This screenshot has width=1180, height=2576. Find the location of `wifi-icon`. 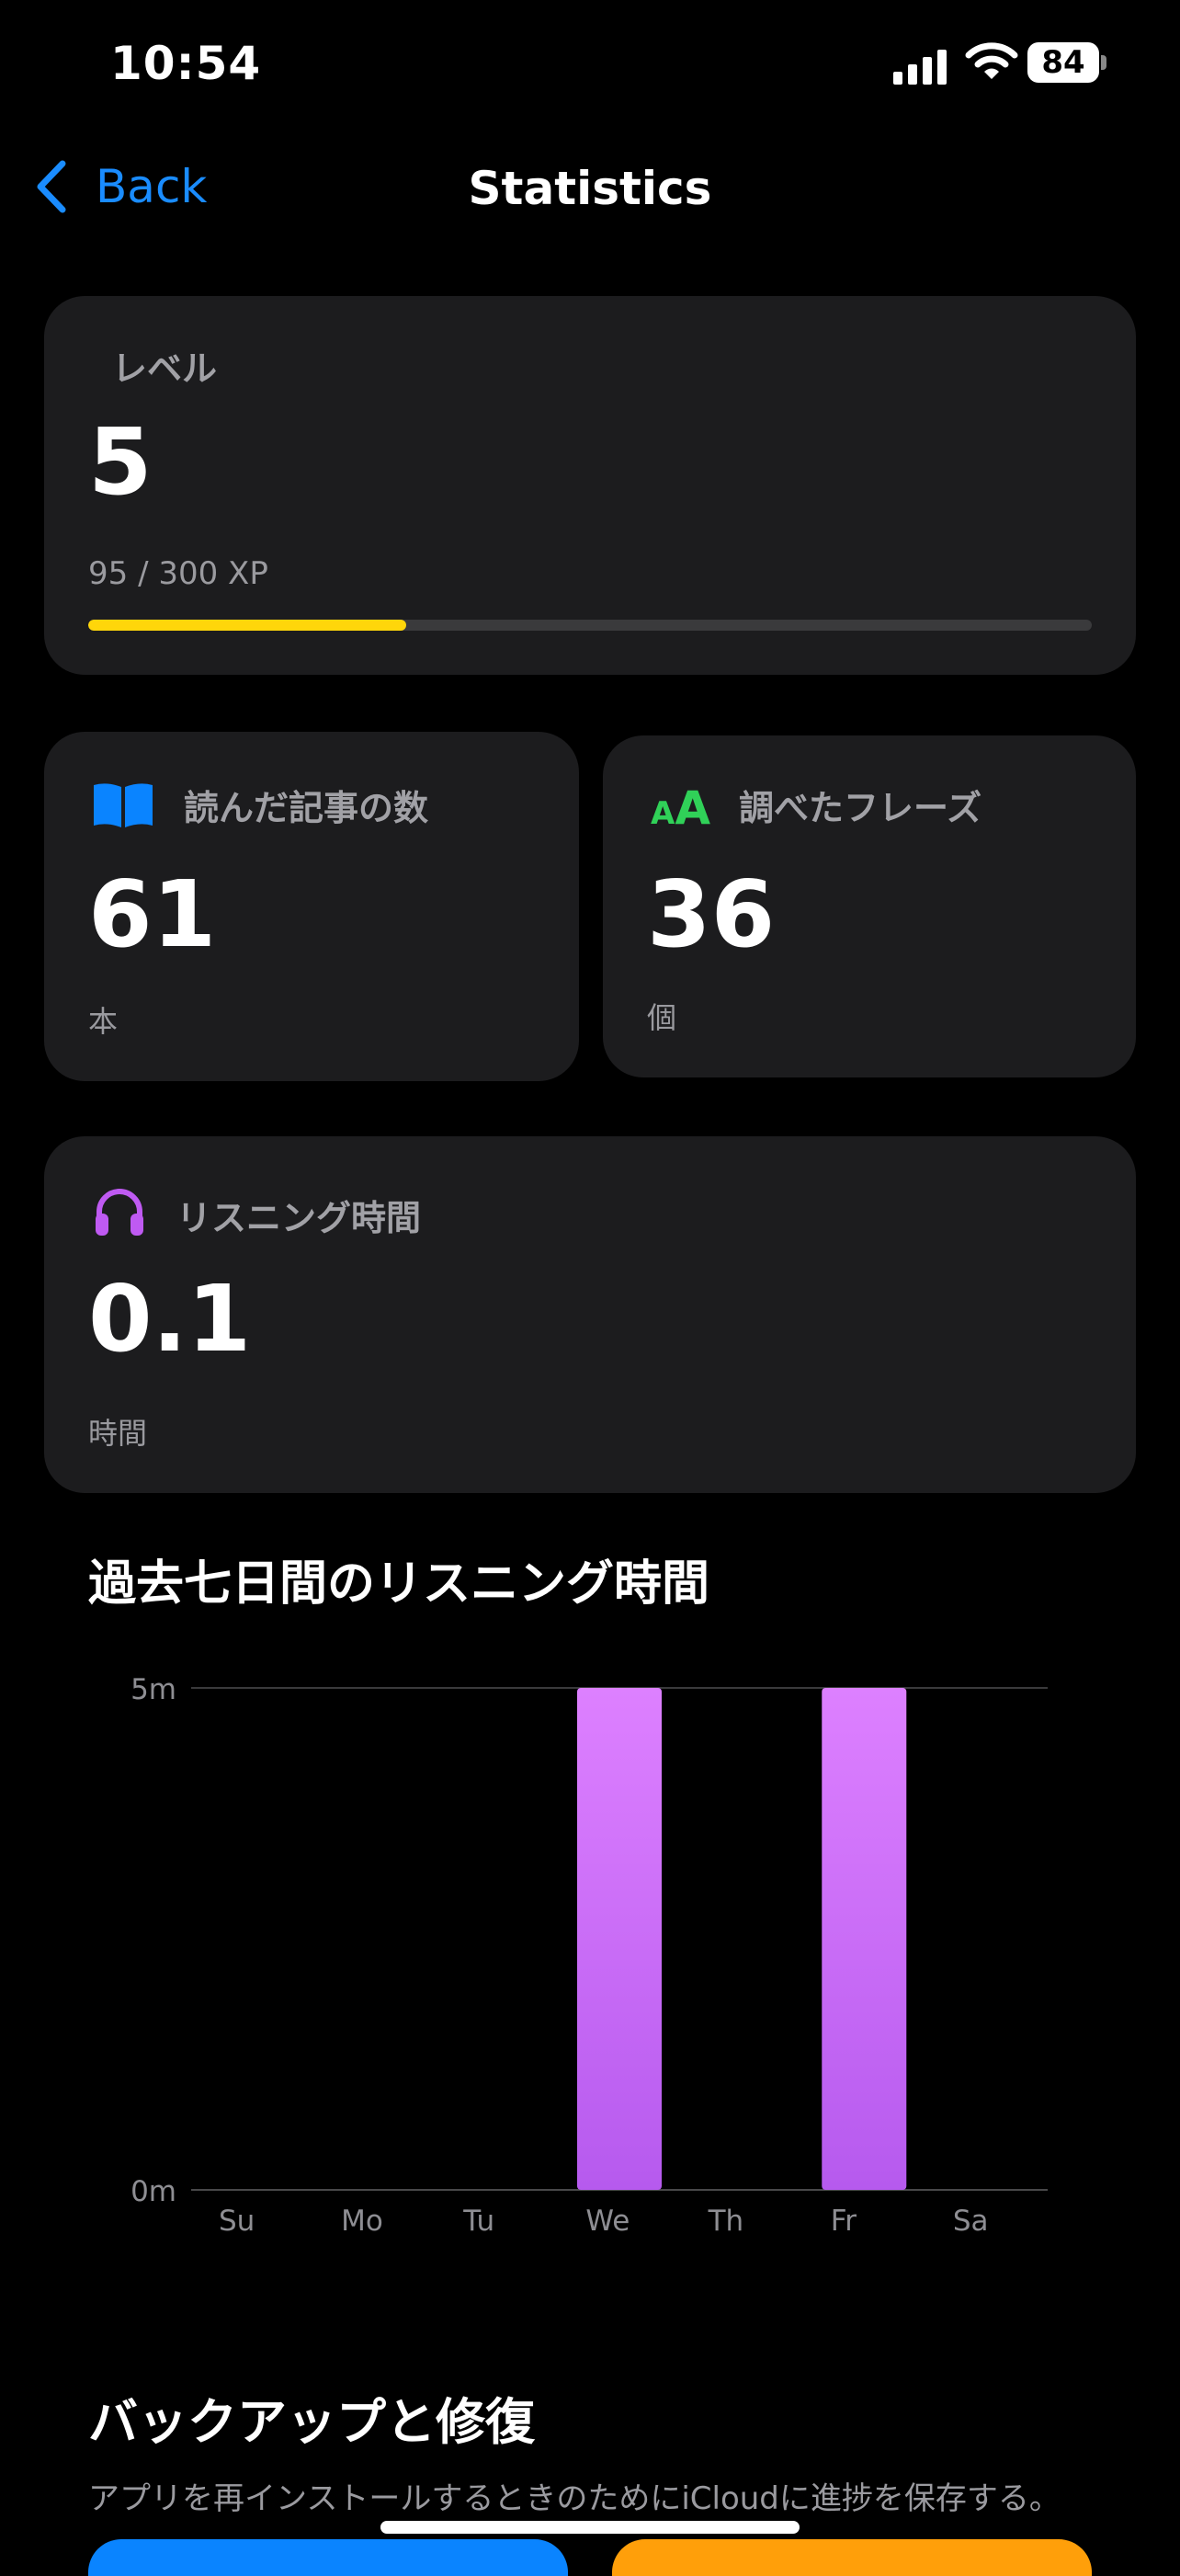

wifi-icon is located at coordinates (991, 61).